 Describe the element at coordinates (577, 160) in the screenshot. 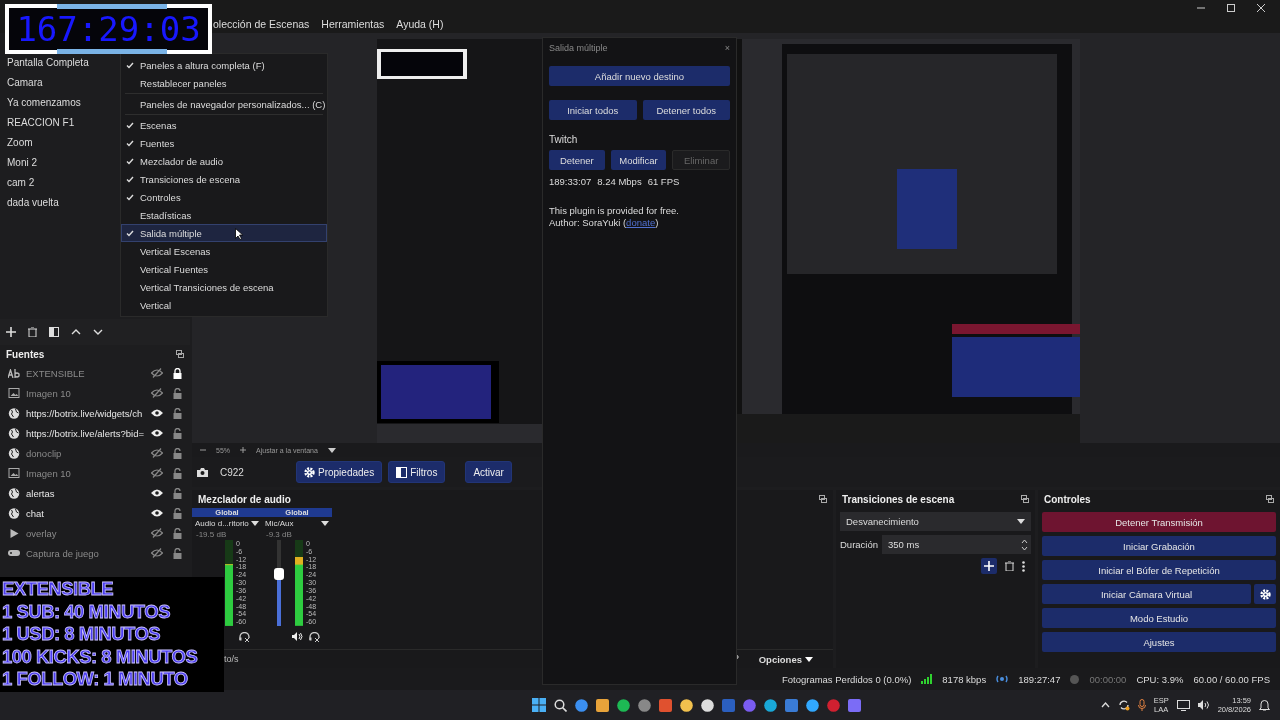

I see `destination-button: Detener` at that location.